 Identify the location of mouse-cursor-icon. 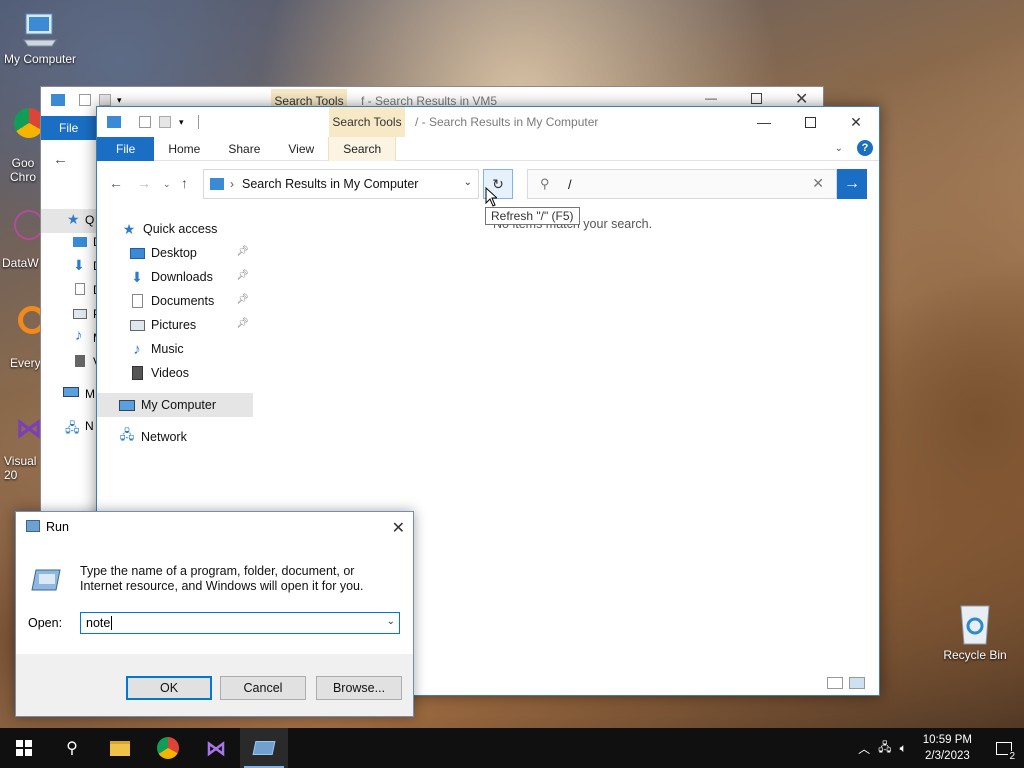
(491, 197).